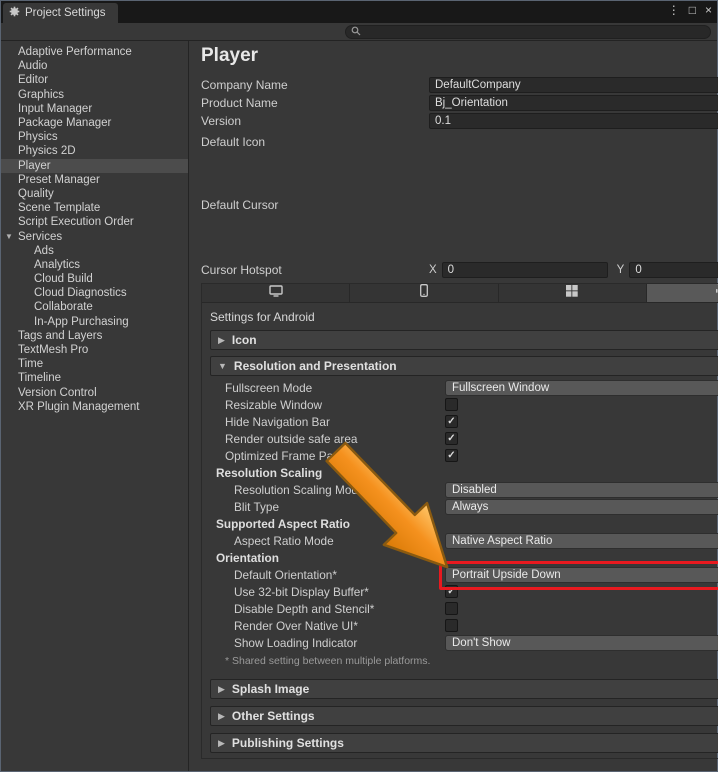 The height and width of the screenshot is (772, 718). I want to click on sidebar-item-xr-plugin-management: XR Plugin Management, so click(94, 407).